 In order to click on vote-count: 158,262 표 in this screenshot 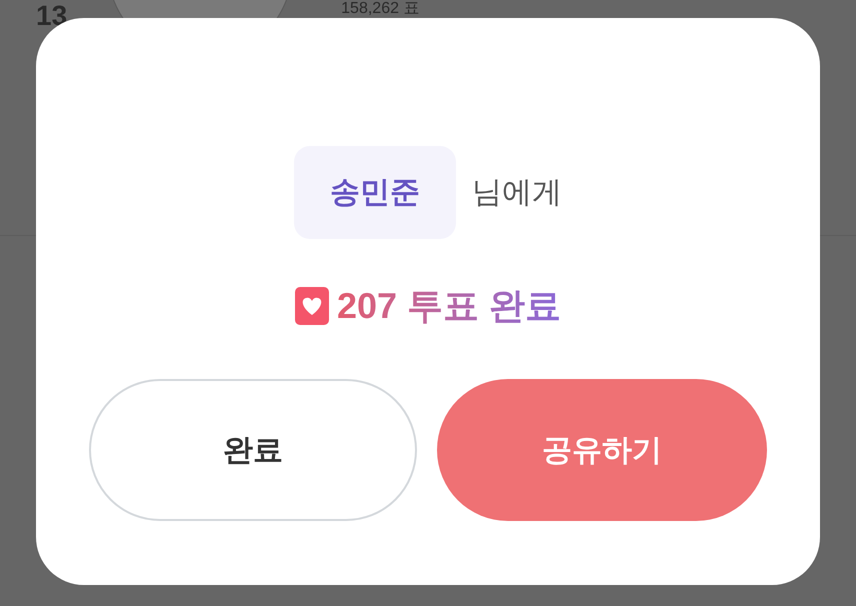, I will do `click(380, 9)`.